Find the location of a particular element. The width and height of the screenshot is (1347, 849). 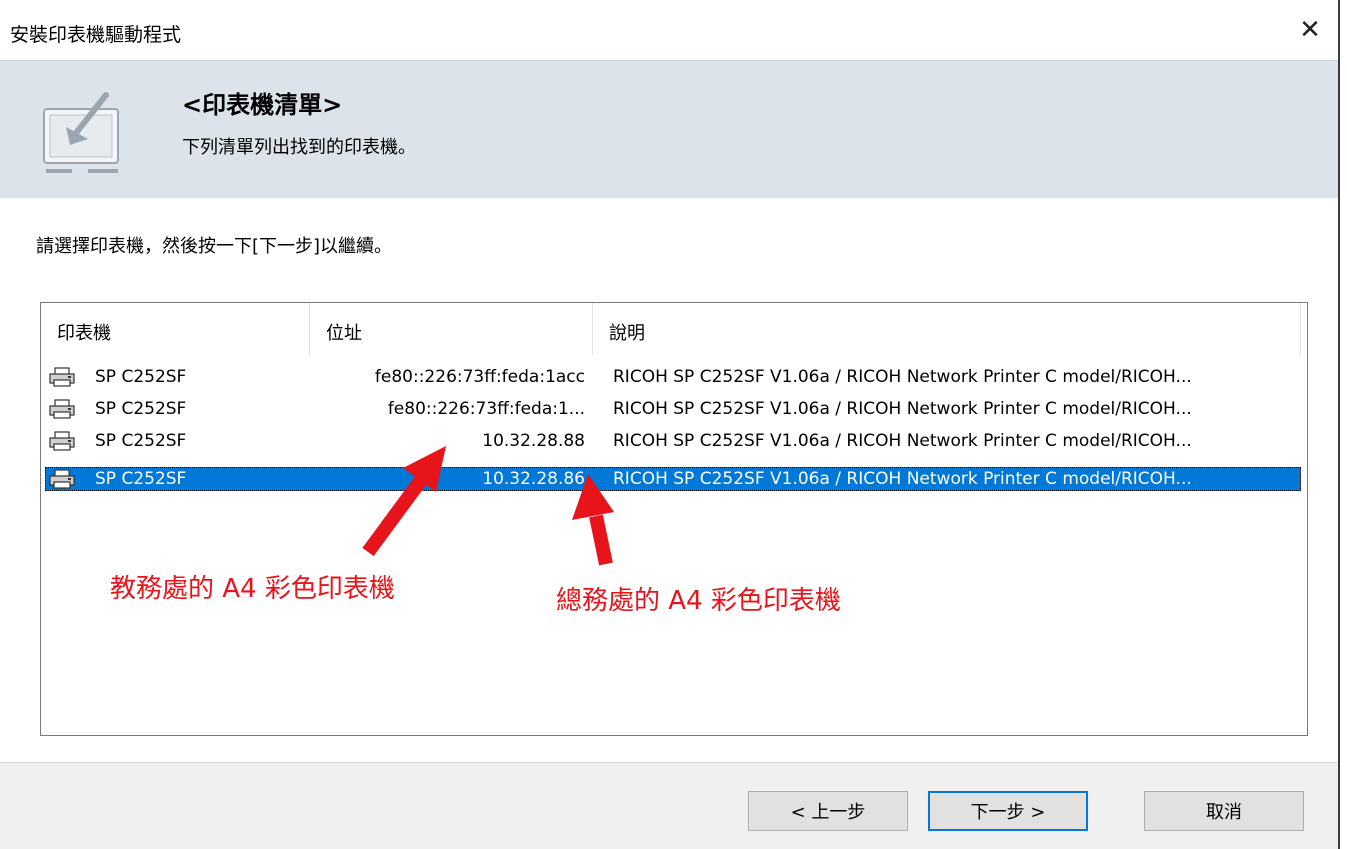

cancel-button: 取消 is located at coordinates (1224, 811).